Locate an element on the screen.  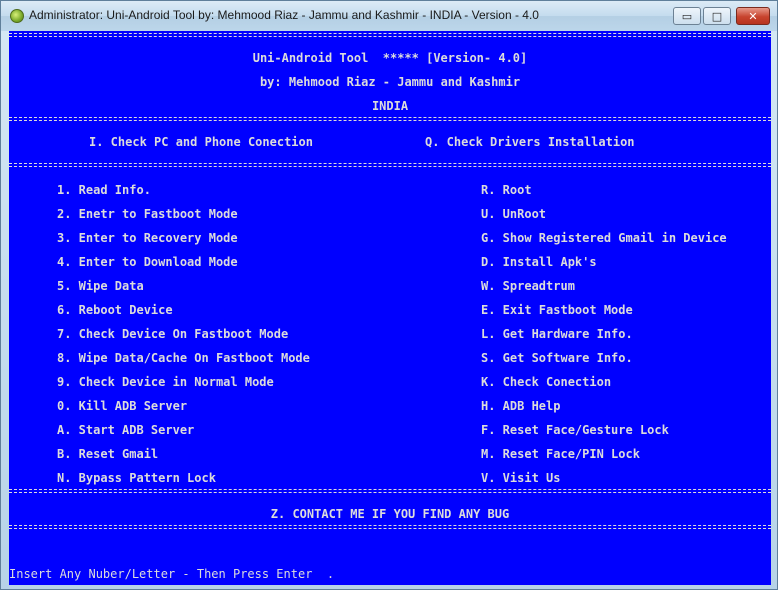
divider-top is located at coordinates (390, 35).